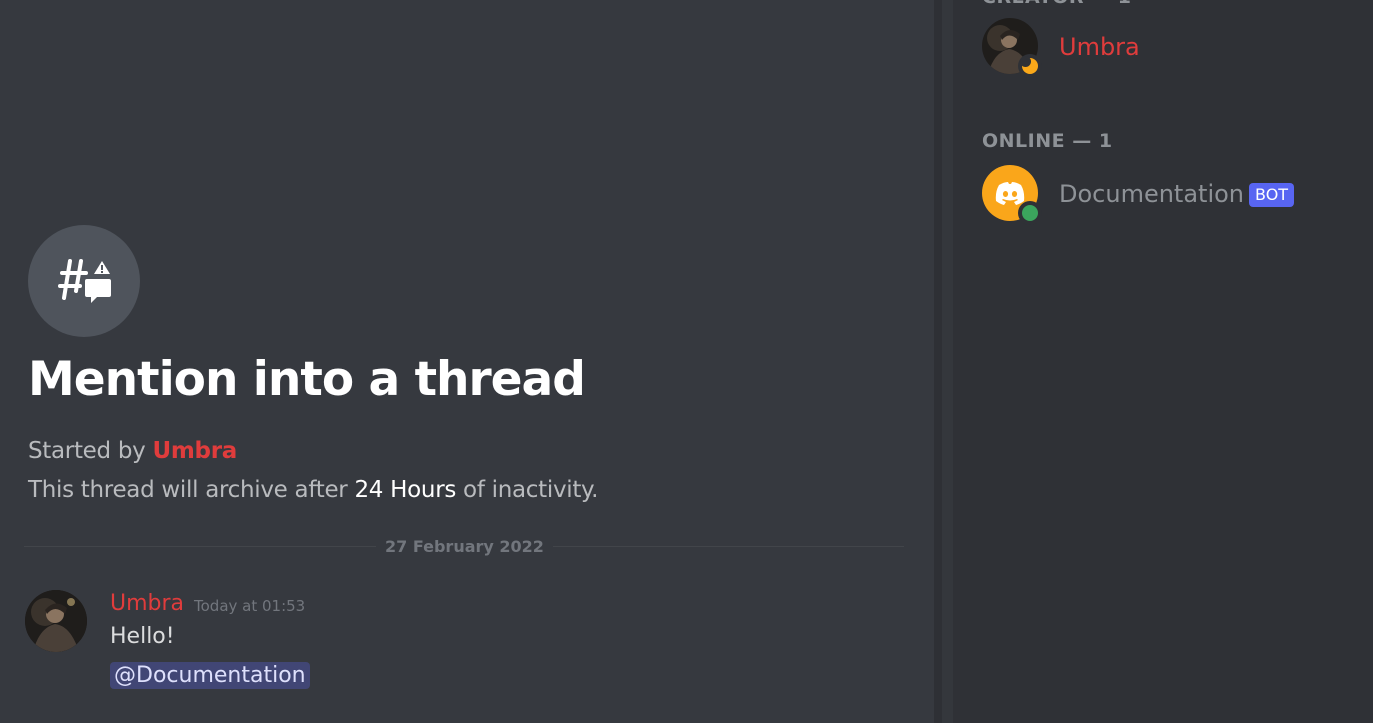 The image size is (1373, 723). What do you see at coordinates (249, 606) in the screenshot?
I see `message-timestamp: Today at 01:53` at bounding box center [249, 606].